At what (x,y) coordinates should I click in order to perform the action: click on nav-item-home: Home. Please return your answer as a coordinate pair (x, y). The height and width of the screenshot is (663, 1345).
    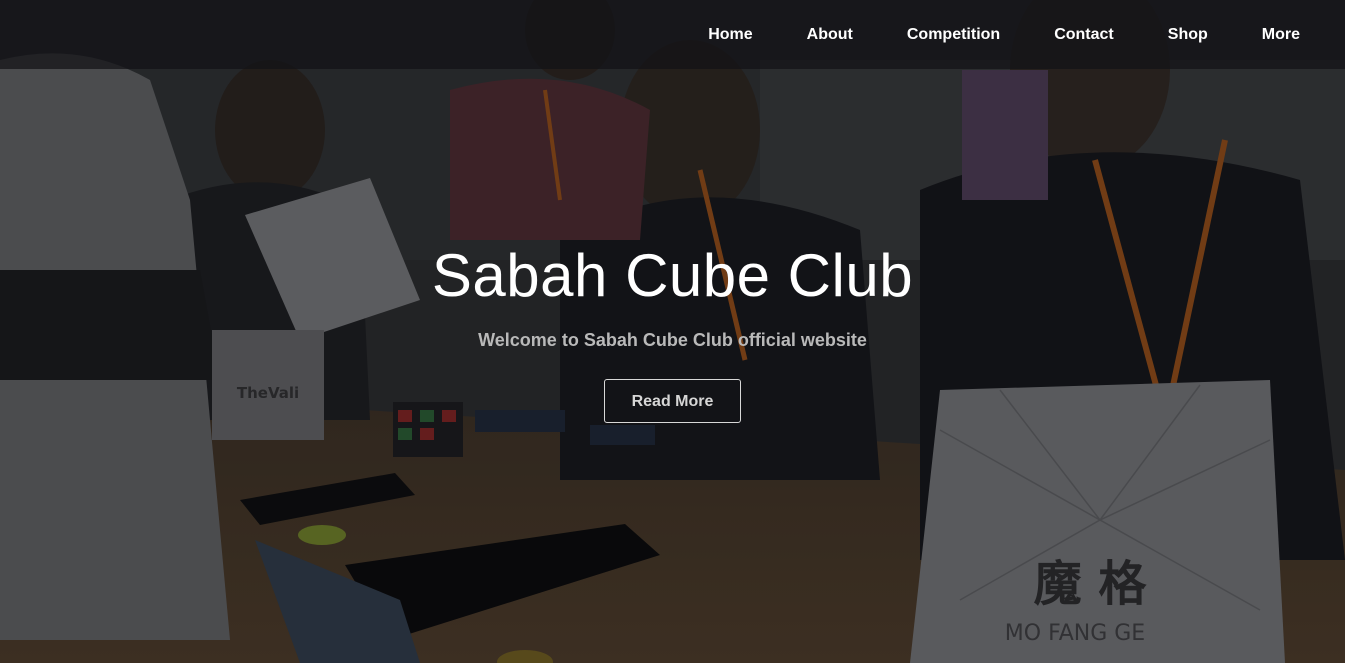
    Looking at the image, I should click on (730, 35).